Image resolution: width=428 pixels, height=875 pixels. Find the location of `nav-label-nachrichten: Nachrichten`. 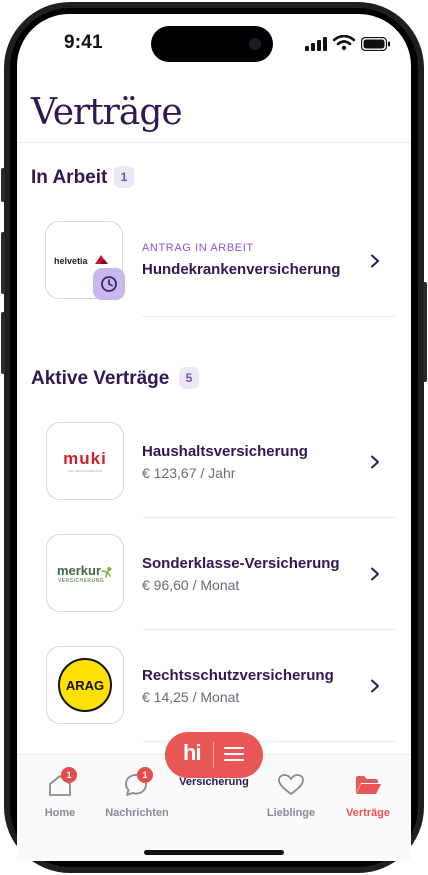

nav-label-nachrichten: Nachrichten is located at coordinates (137, 813).